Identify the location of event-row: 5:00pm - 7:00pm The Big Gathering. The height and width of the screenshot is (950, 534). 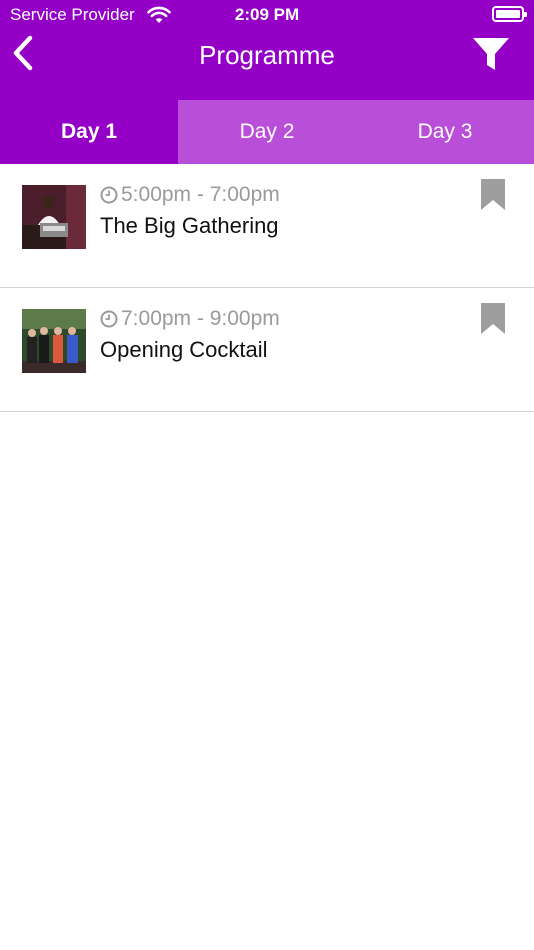
(267, 226).